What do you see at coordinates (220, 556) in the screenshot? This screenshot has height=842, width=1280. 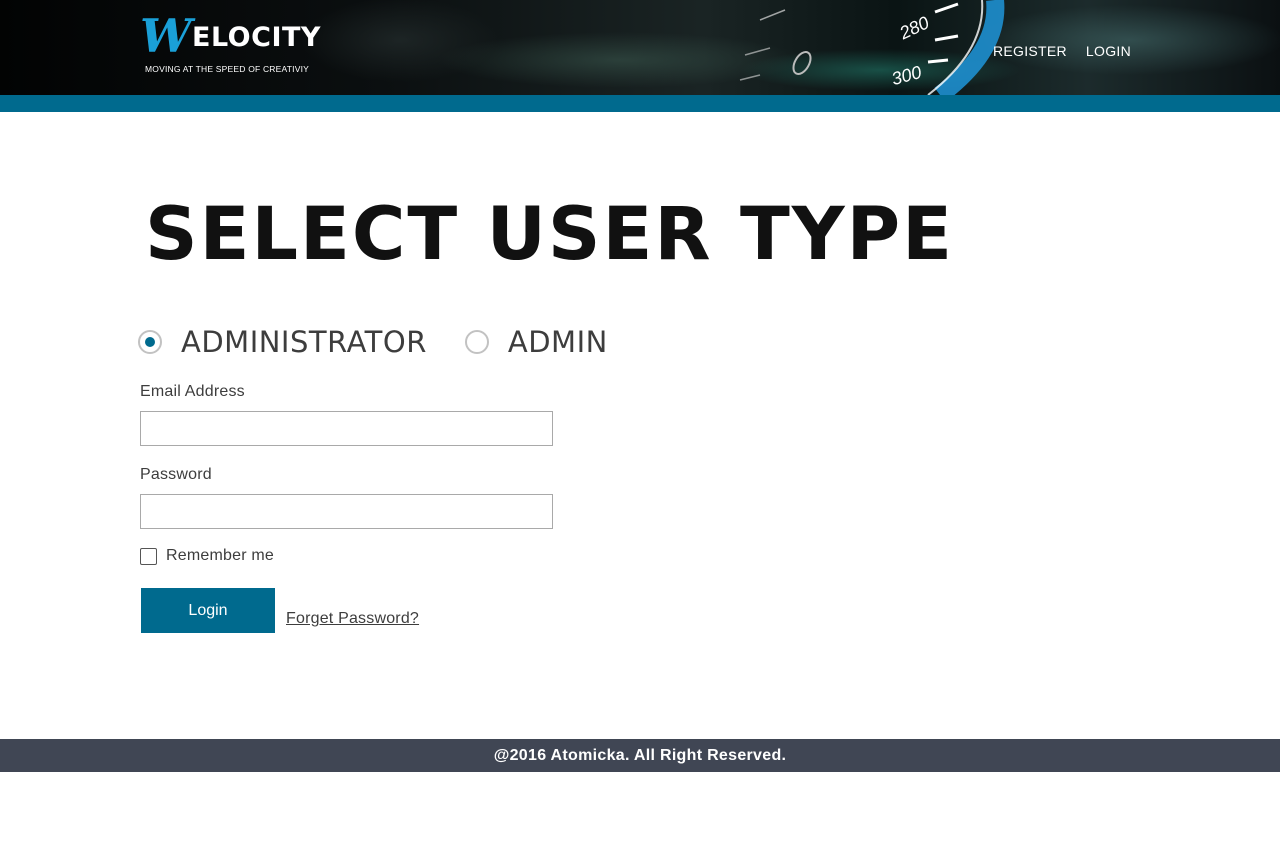 I see `remember-me-label: Remember me` at bounding box center [220, 556].